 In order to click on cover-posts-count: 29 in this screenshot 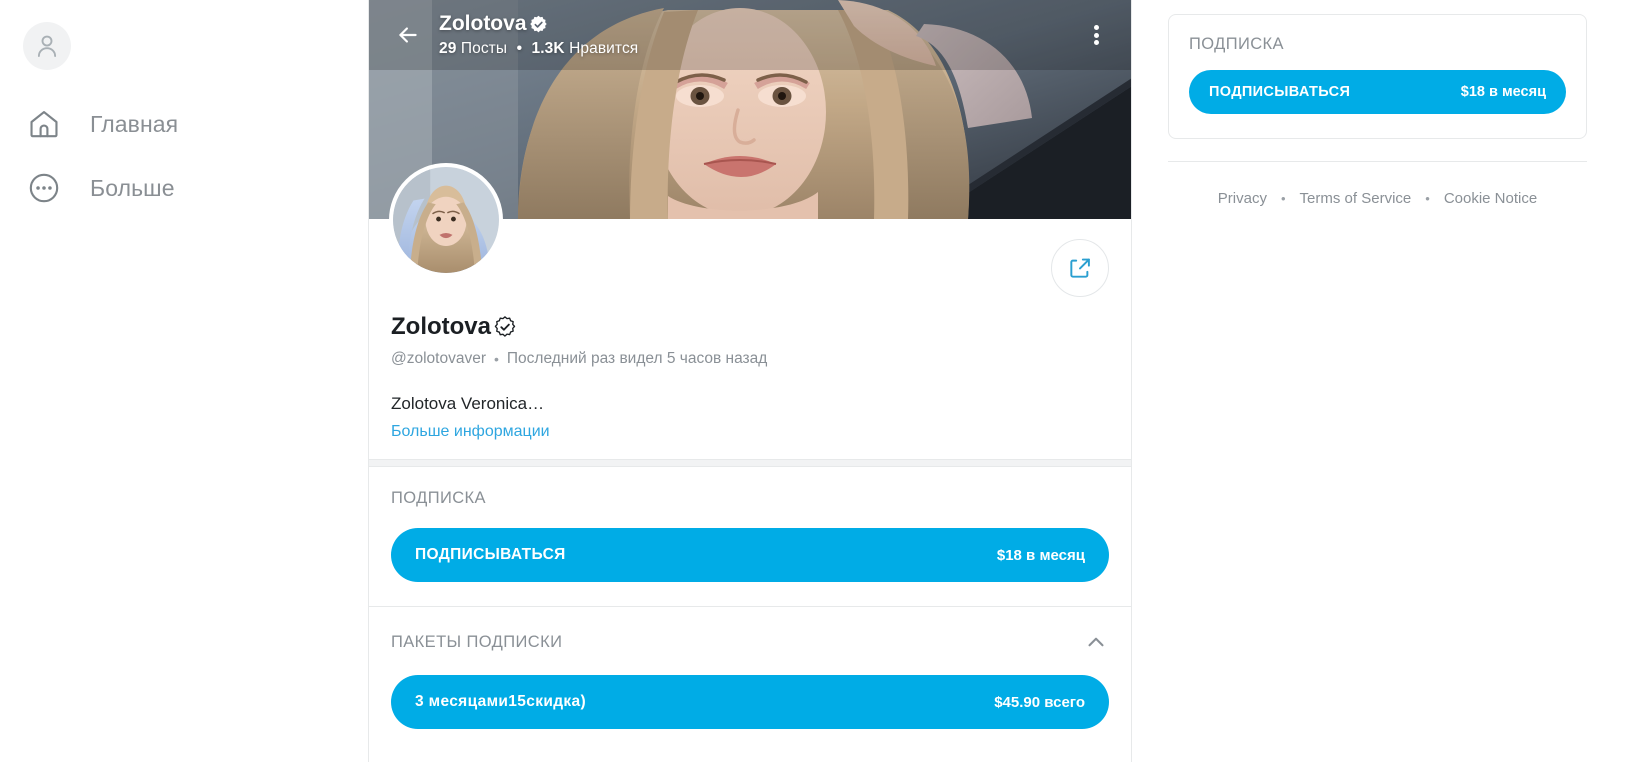, I will do `click(448, 48)`.